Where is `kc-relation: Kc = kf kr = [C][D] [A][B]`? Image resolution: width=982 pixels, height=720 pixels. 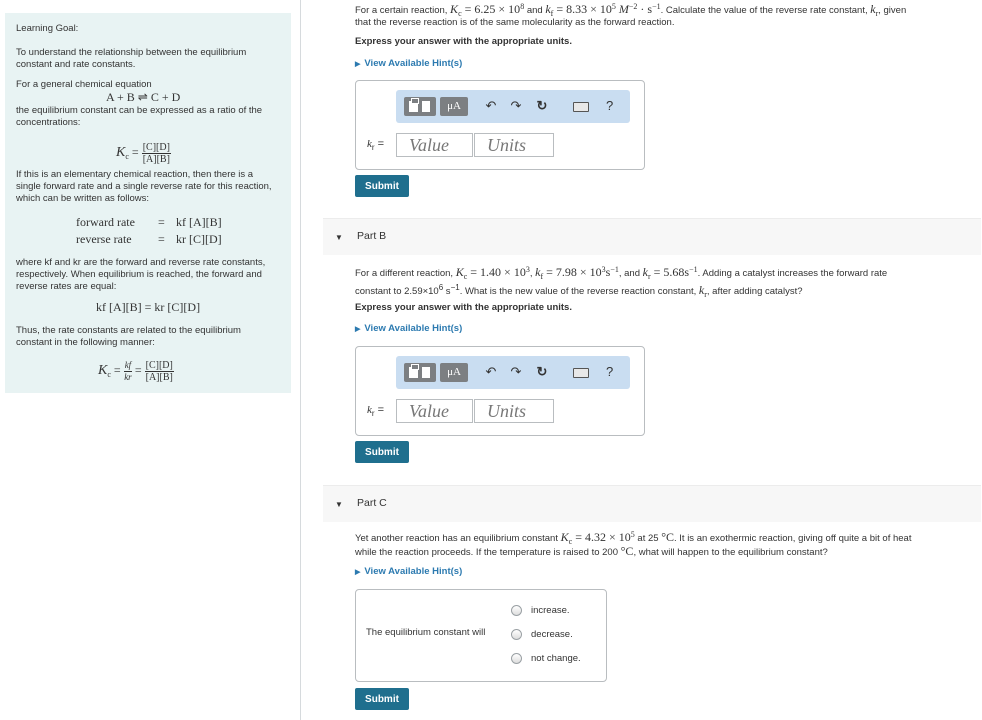 kc-relation: Kc = kf kr = [C][D] [A][B] is located at coordinates (136, 371).